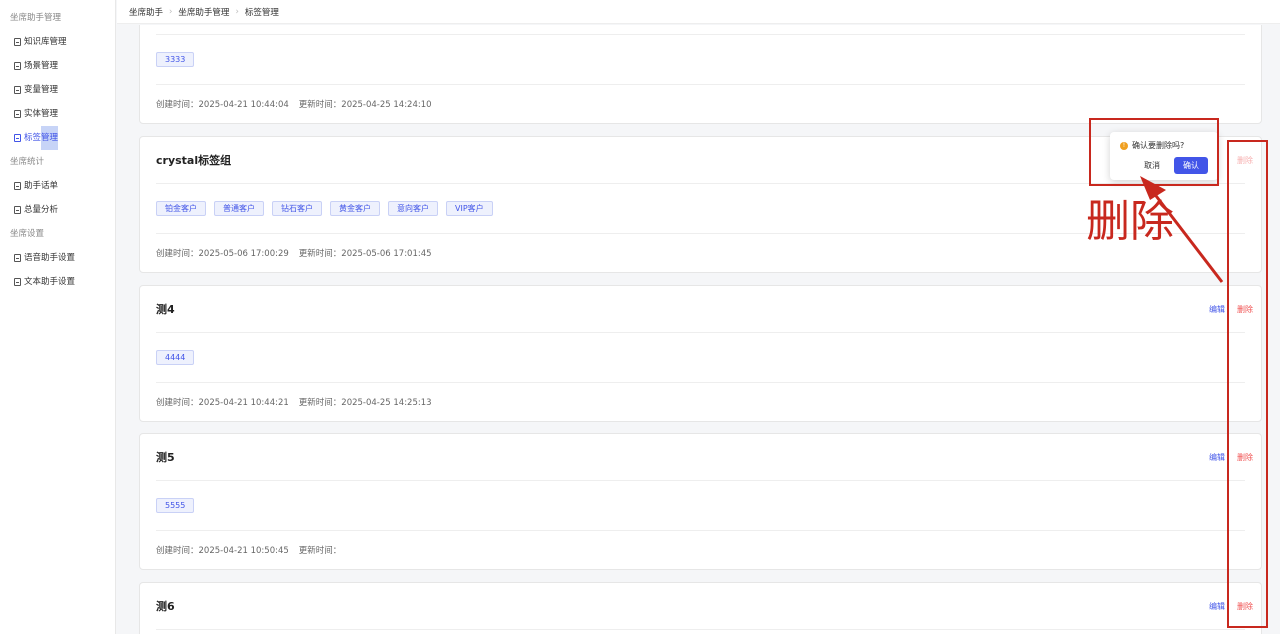 The image size is (1280, 634). Describe the element at coordinates (1154, 152) in the screenshot. I see `annotation-box-popover` at that location.